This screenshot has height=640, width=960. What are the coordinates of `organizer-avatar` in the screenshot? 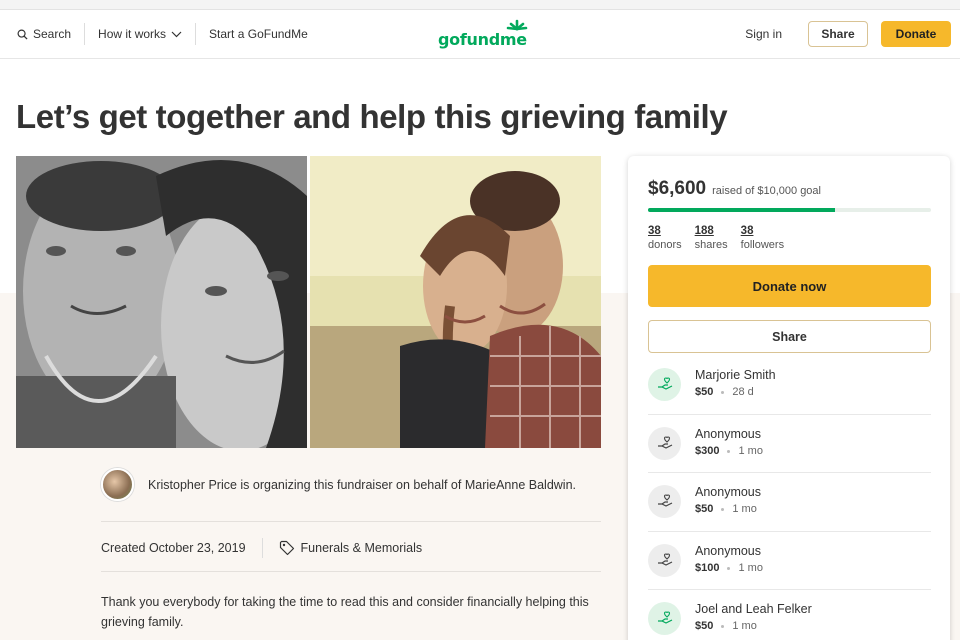 It's located at (117, 484).